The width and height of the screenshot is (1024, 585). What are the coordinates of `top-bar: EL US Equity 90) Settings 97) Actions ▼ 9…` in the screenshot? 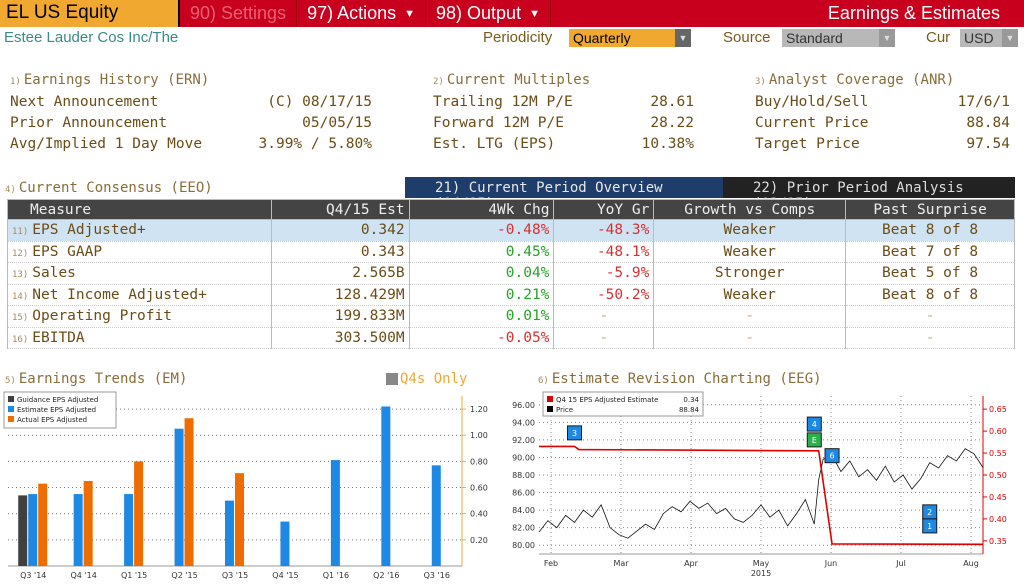 It's located at (512, 13).